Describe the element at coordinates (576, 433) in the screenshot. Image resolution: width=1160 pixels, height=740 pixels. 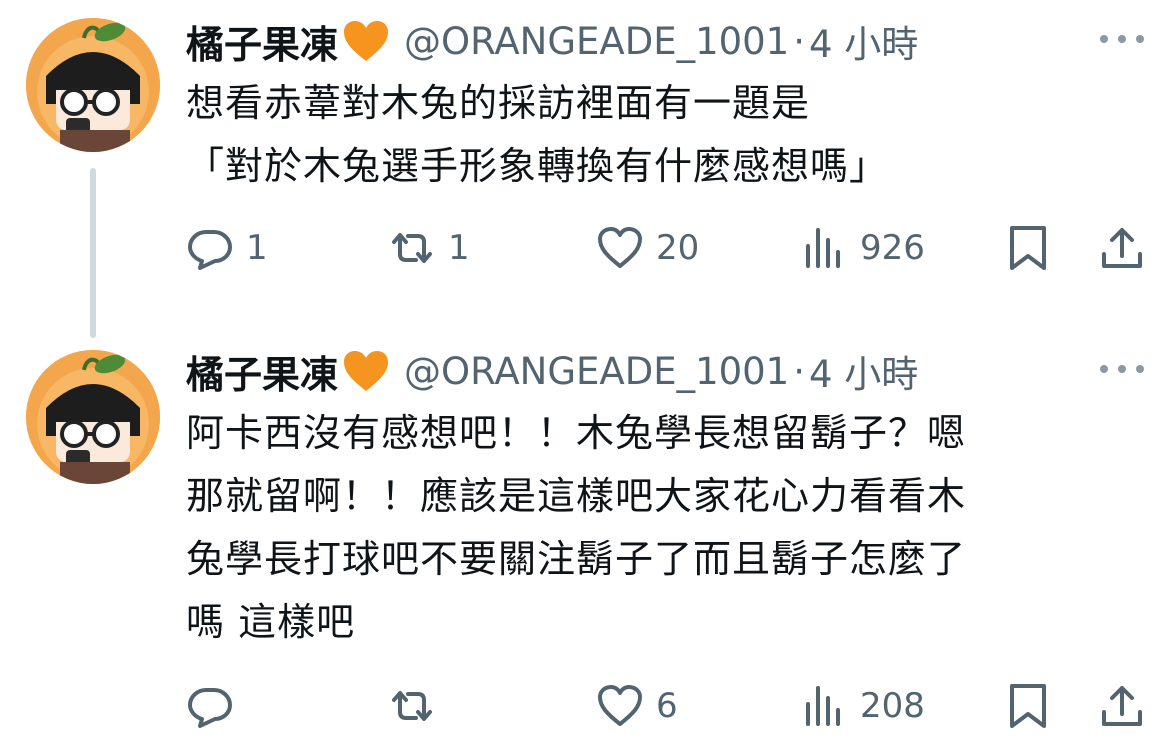
I see `tweet-text-line: 阿卡西沒有感想吧！！木兔學長想留鬍子？嗯` at that location.